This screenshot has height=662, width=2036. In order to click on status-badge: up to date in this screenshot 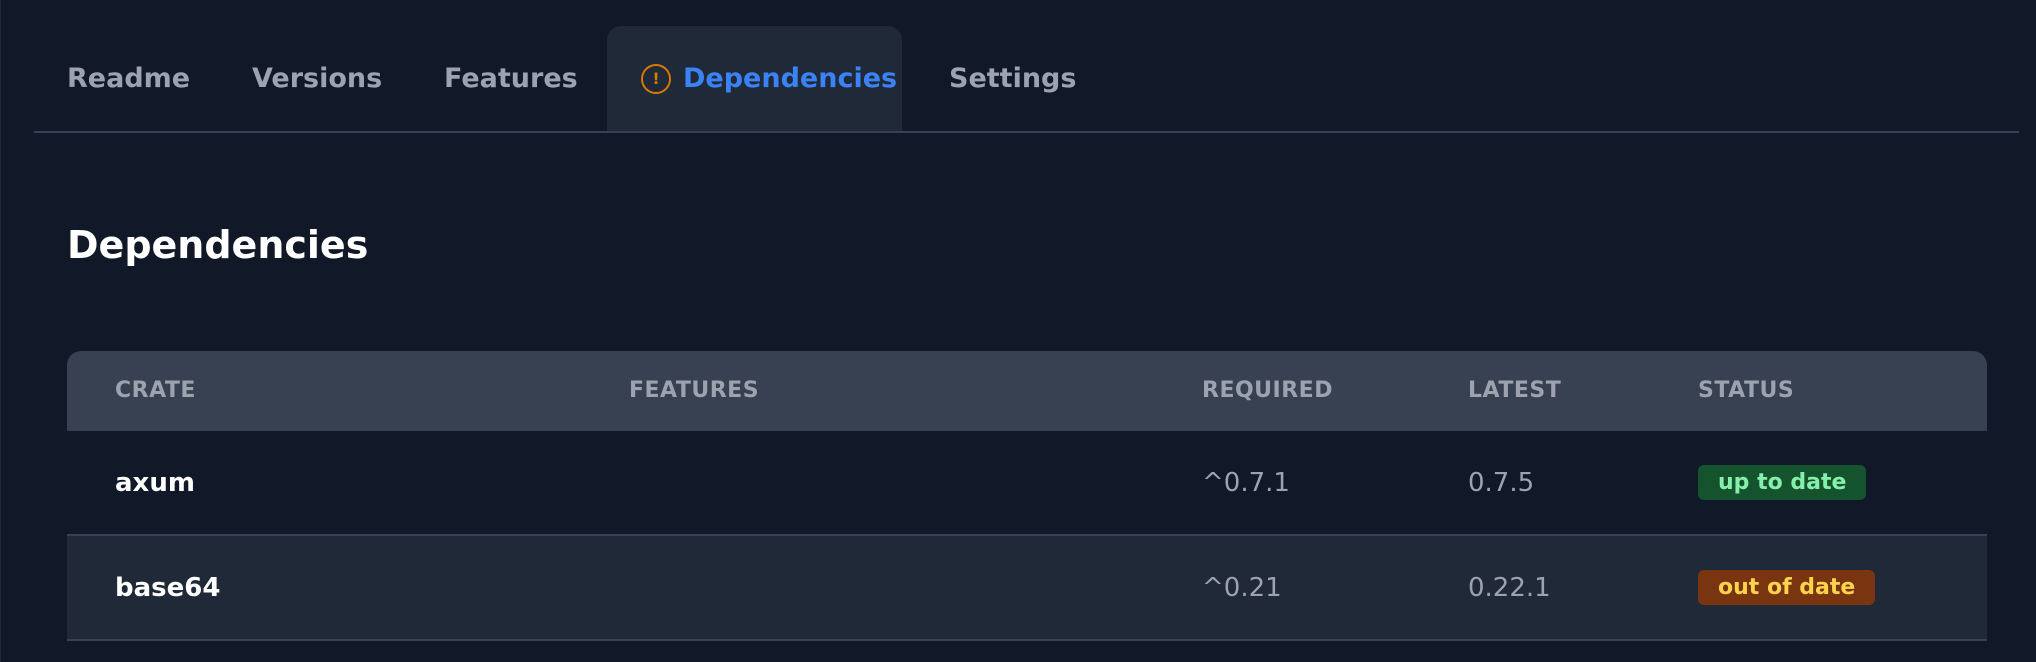, I will do `click(1782, 482)`.